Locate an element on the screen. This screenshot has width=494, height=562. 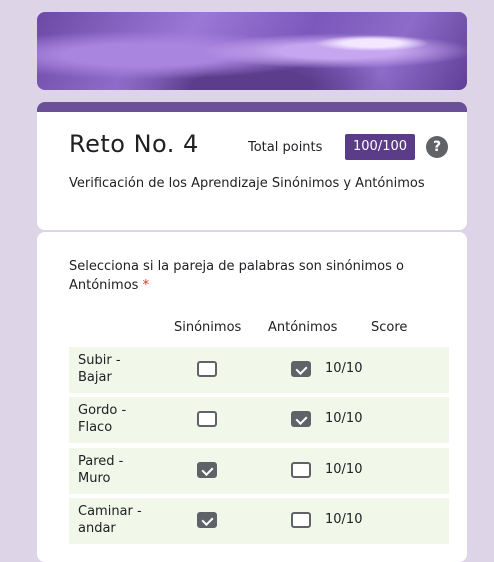
column-header-sinonimos: Sinónimos is located at coordinates (208, 327).